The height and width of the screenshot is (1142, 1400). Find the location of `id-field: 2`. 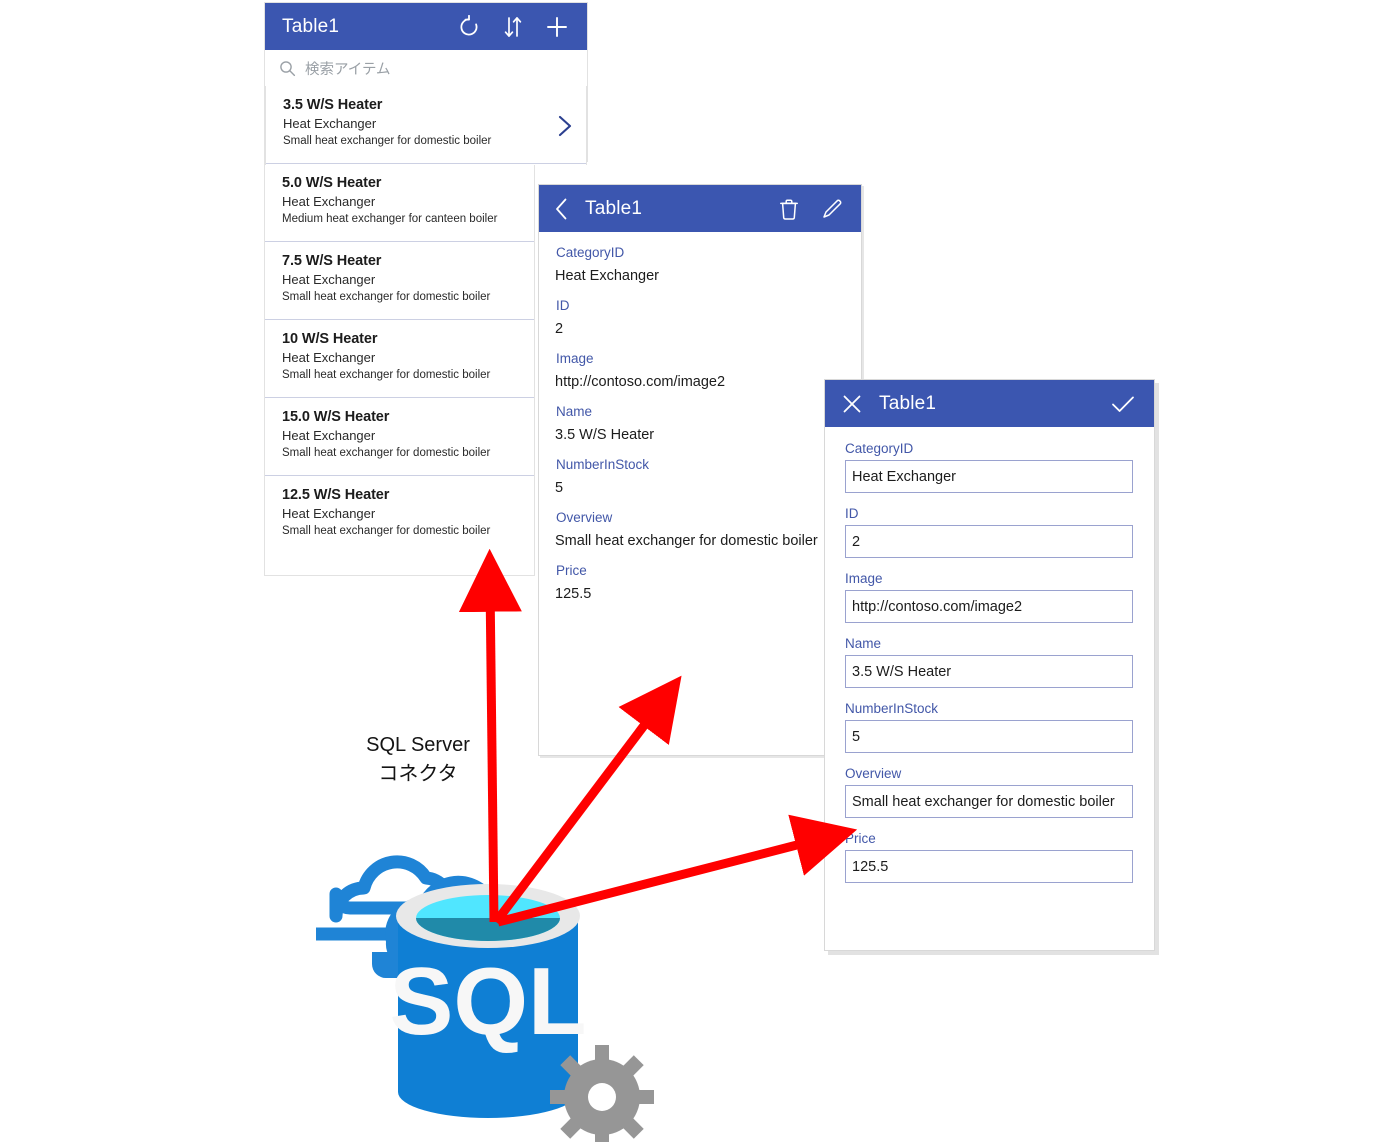

id-field: 2 is located at coordinates (989, 541).